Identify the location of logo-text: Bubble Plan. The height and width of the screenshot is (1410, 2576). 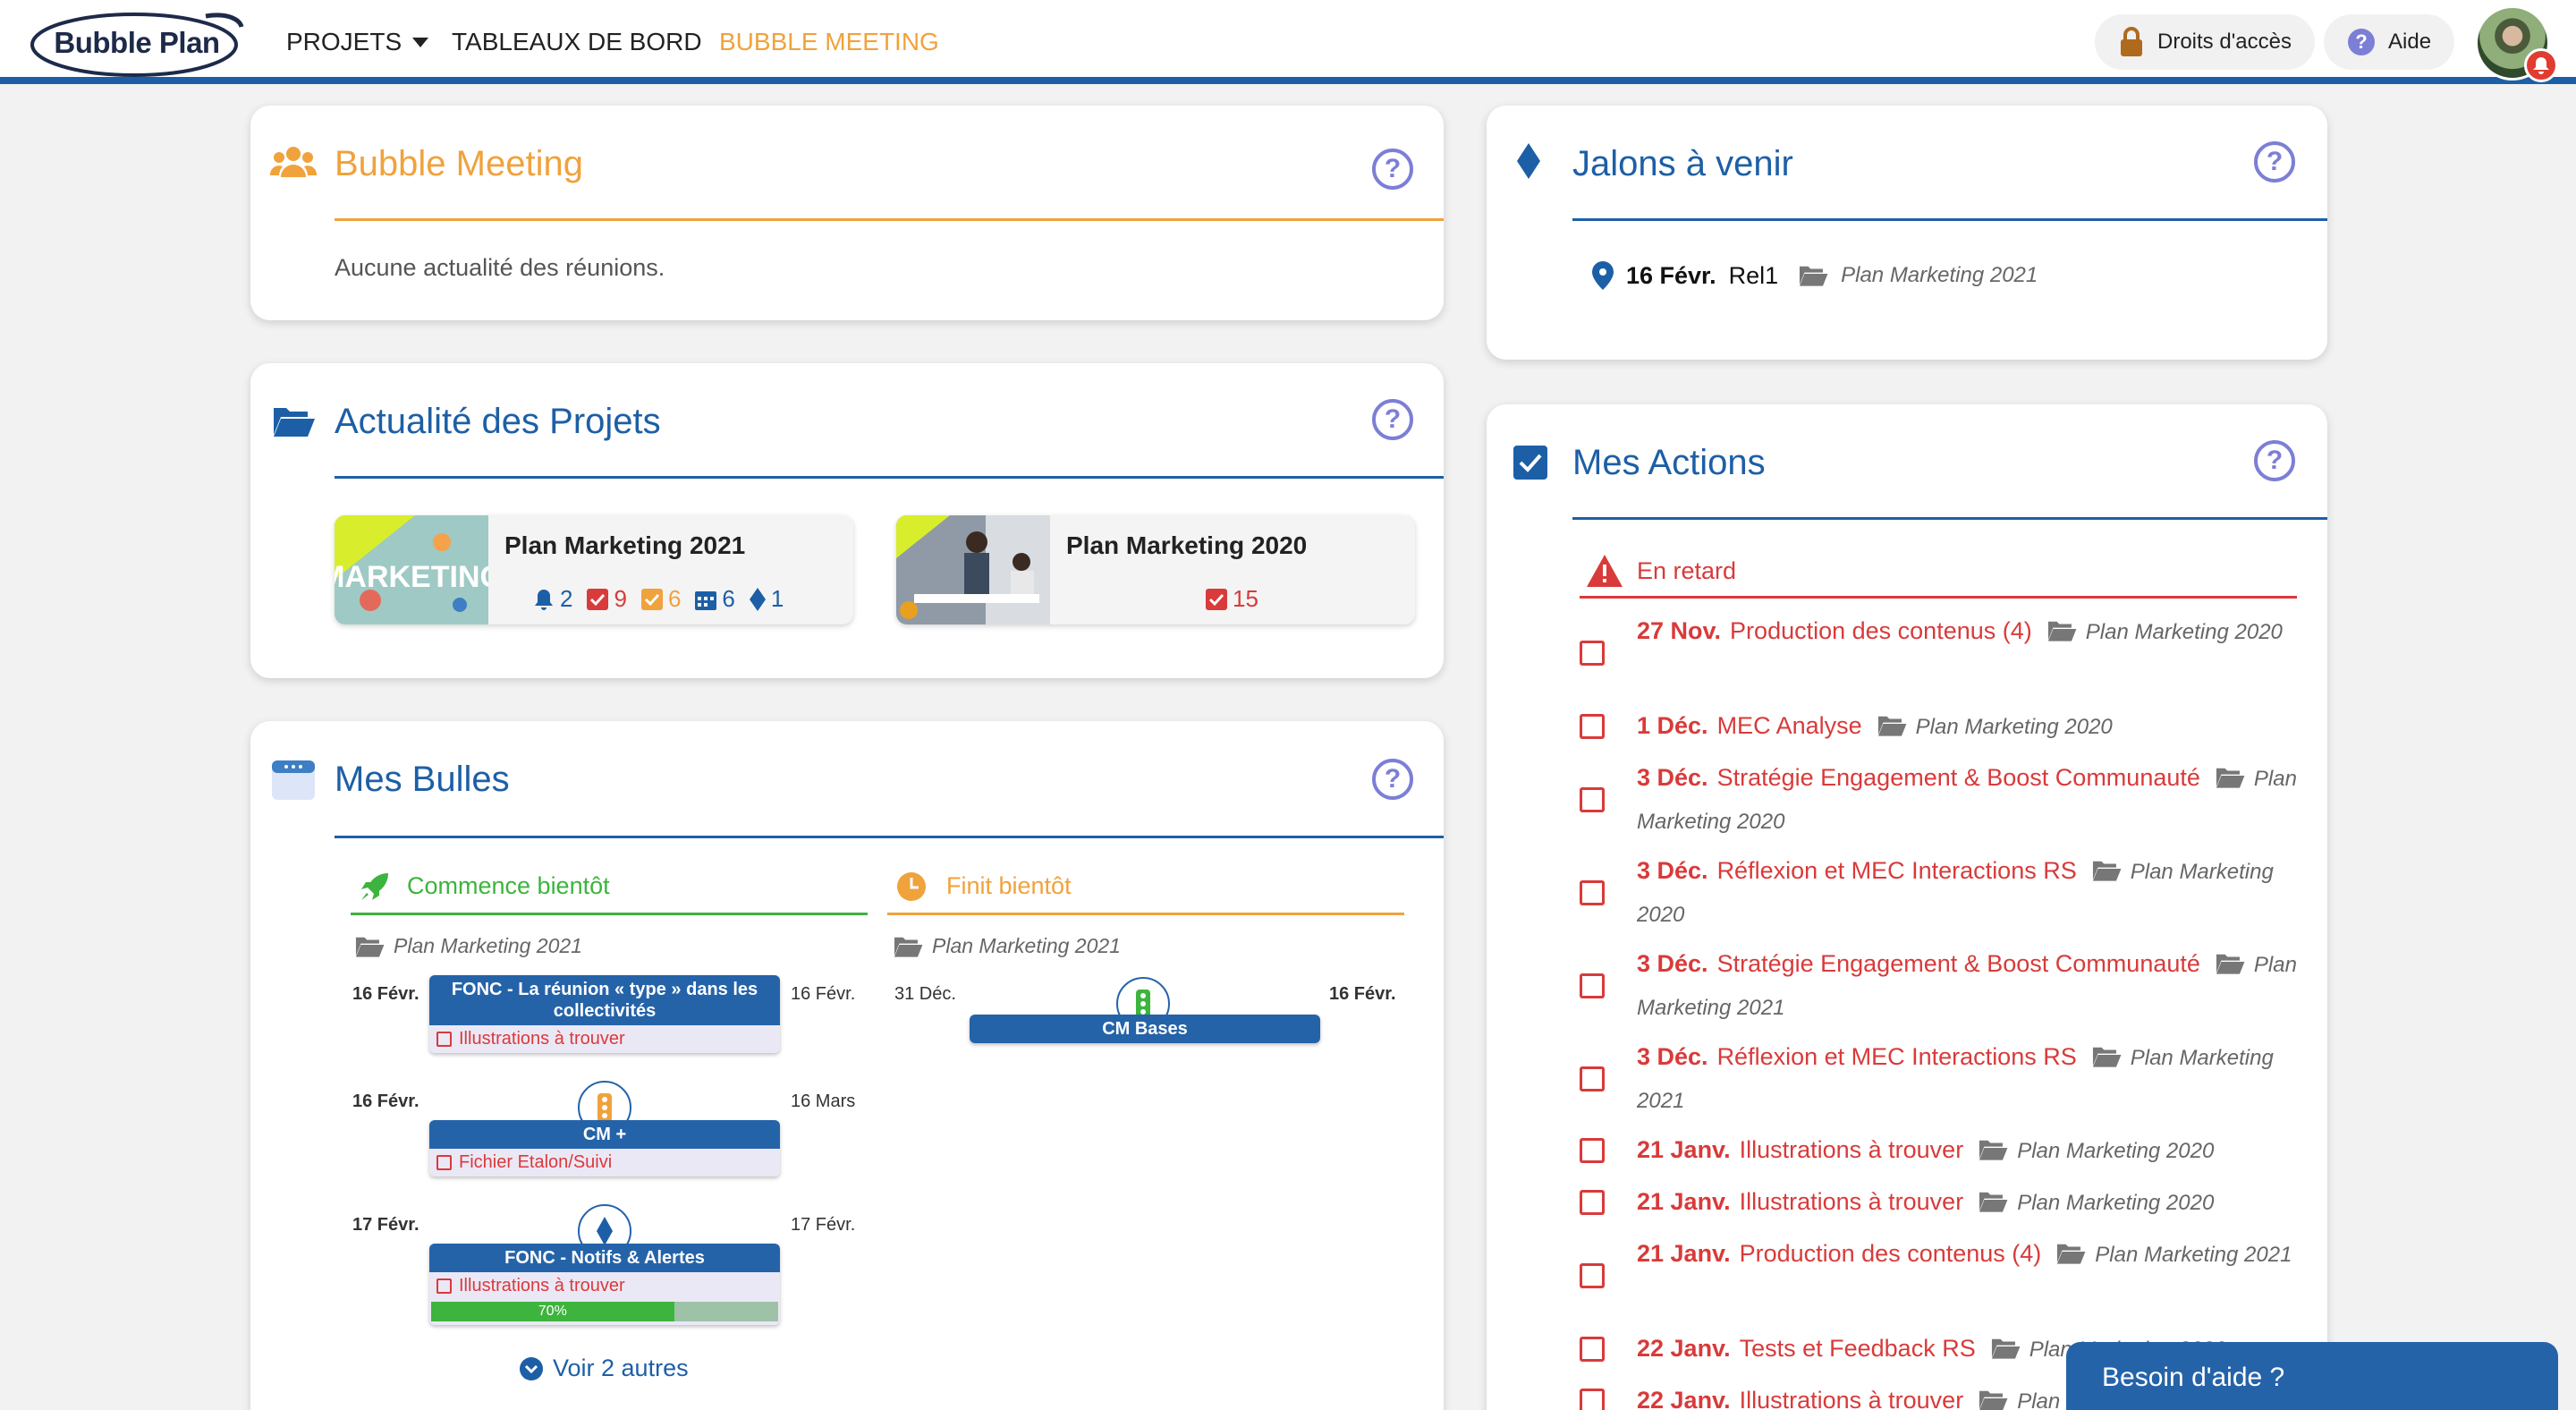
(137, 43).